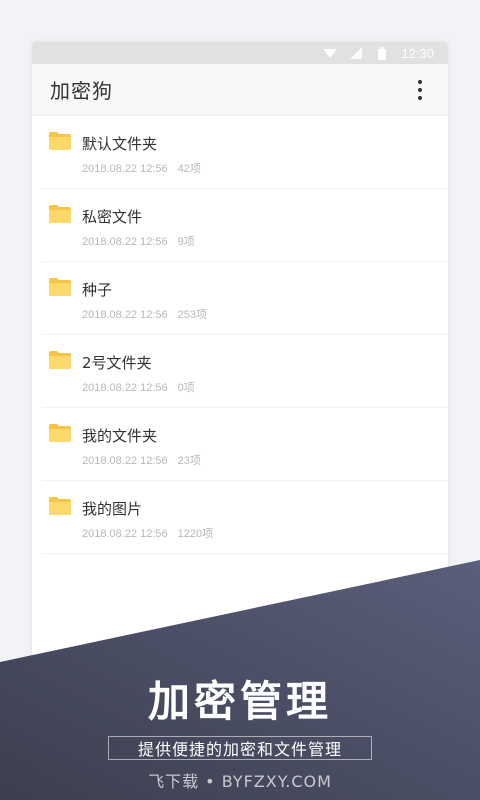 Image resolution: width=480 pixels, height=800 pixels. I want to click on watermark: 飞下载 • BYFZXY.COM, so click(240, 781).